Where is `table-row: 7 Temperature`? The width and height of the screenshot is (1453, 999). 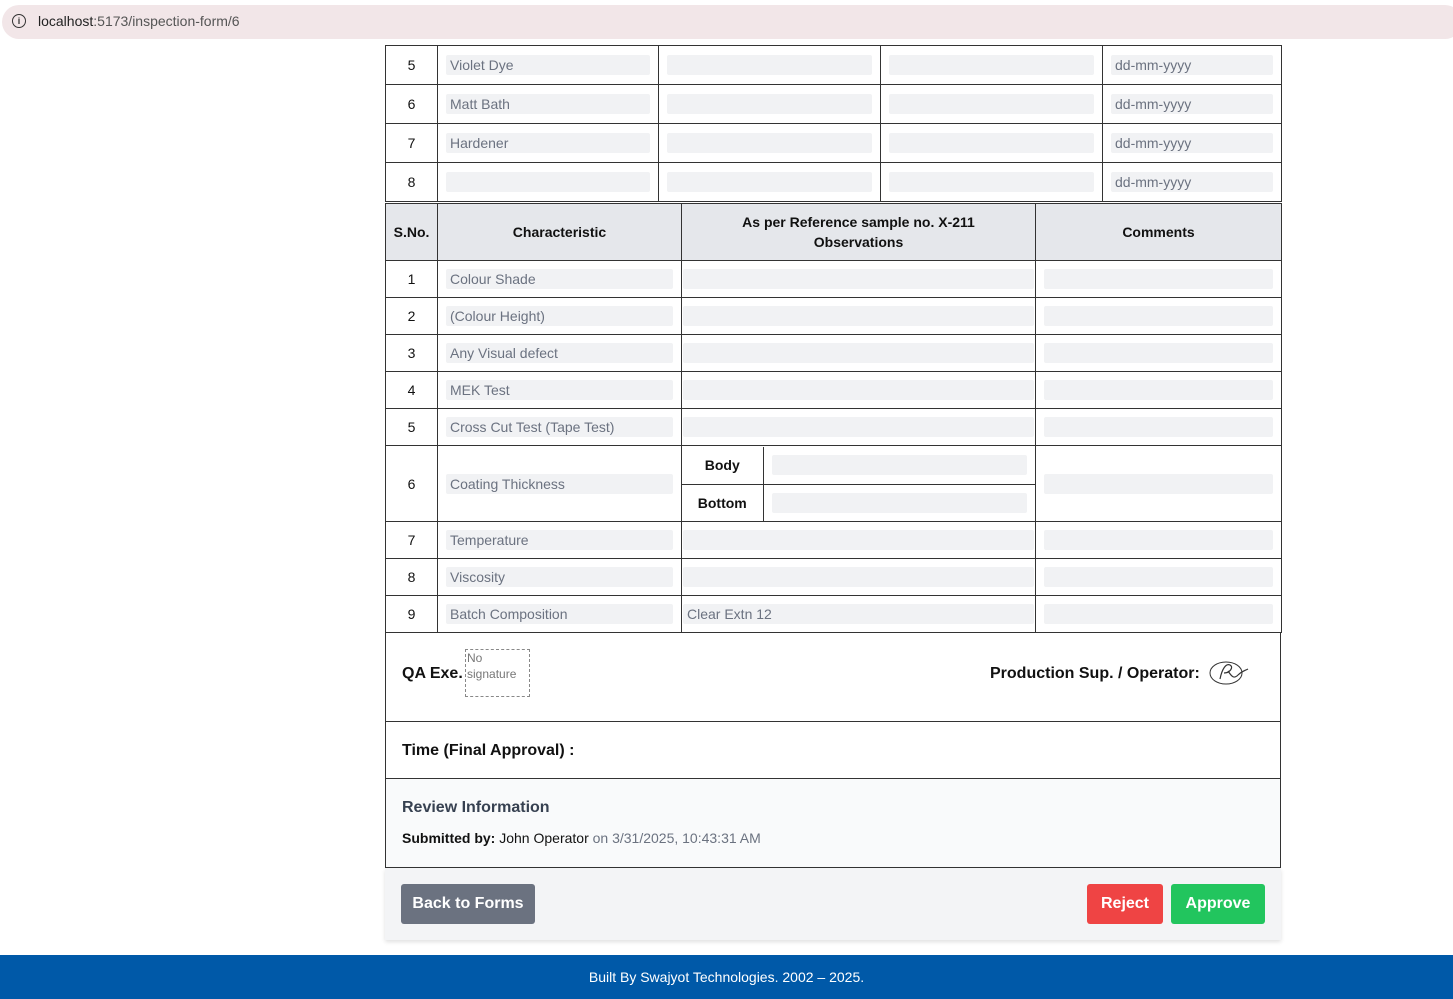 table-row: 7 Temperature is located at coordinates (833, 540).